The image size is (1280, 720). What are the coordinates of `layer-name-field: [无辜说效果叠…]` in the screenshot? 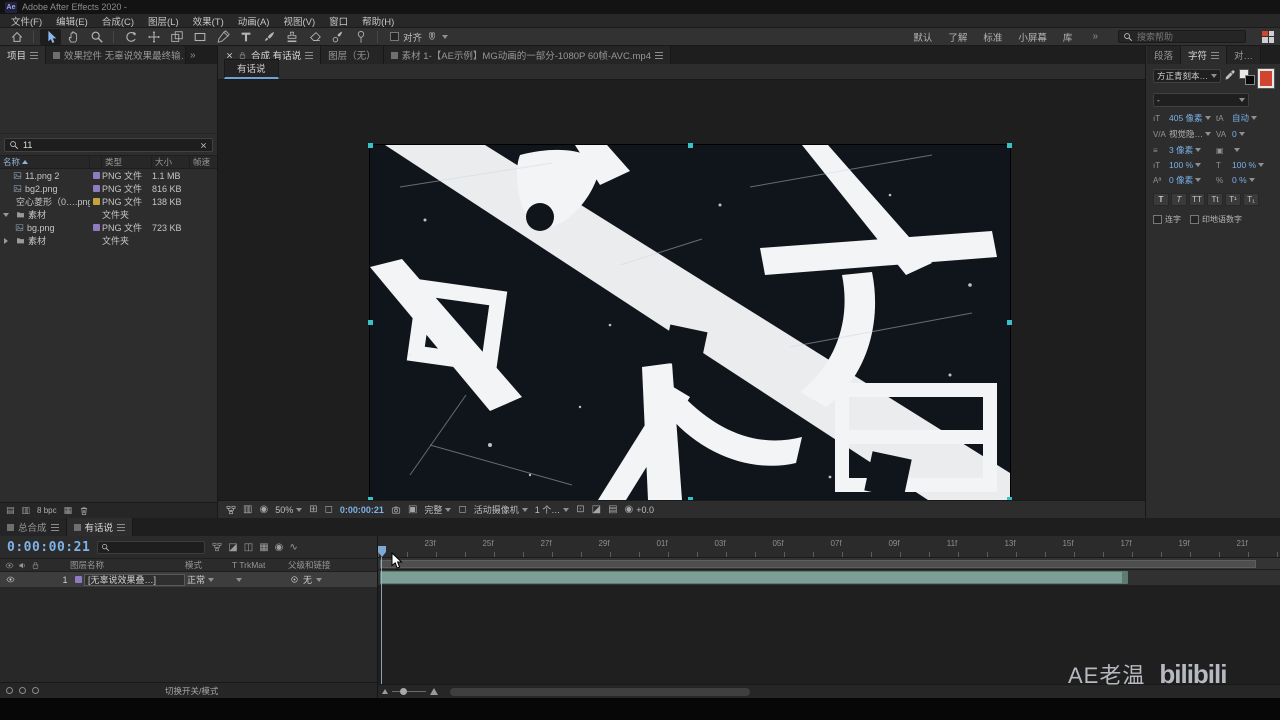 It's located at (134, 579).